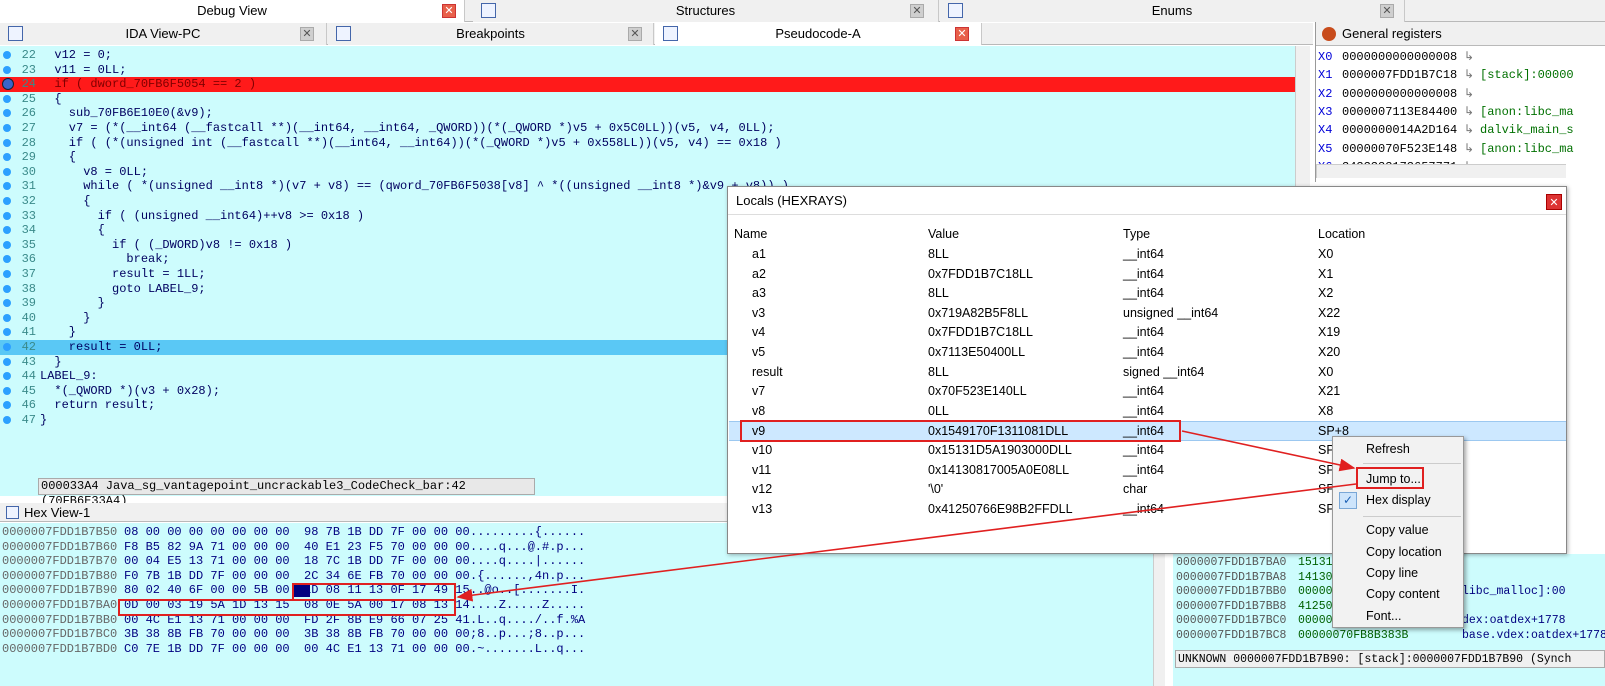  I want to click on arrow-v9-to-jump, so click(1268, 451).